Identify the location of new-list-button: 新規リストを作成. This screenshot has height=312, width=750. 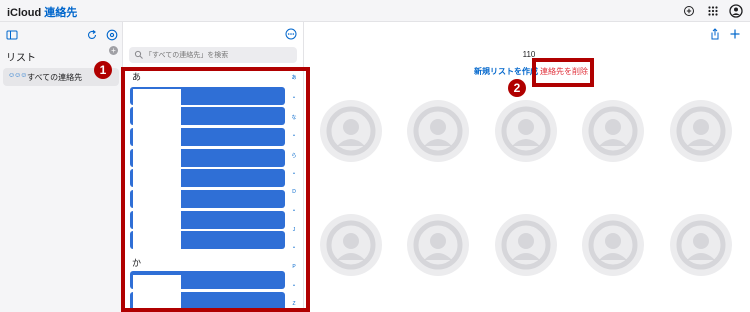
(506, 71).